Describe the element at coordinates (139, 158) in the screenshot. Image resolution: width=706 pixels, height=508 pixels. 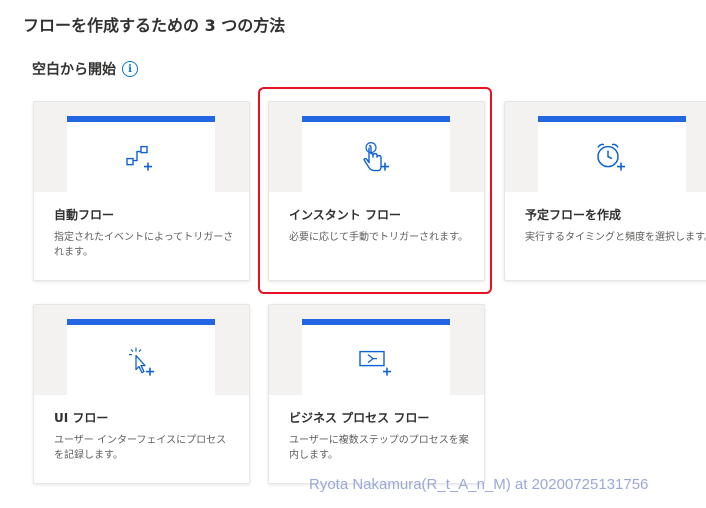
I see `connector-plus-icon` at that location.